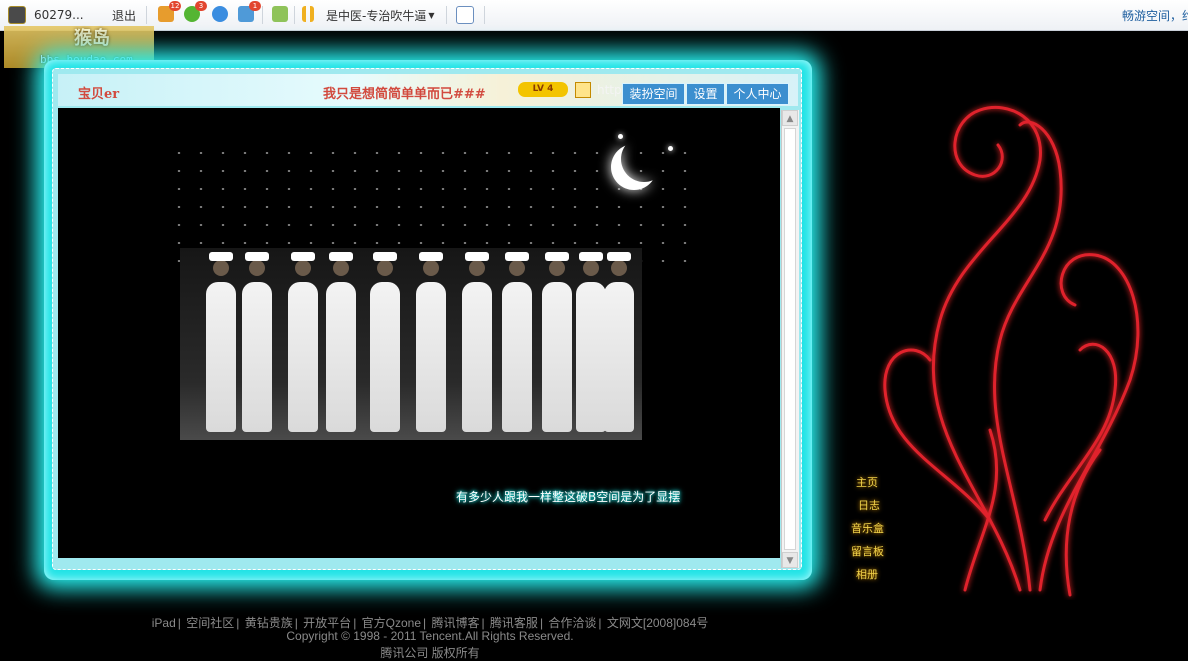  Describe the element at coordinates (220, 14) in the screenshot. I see `globe-icon` at that location.